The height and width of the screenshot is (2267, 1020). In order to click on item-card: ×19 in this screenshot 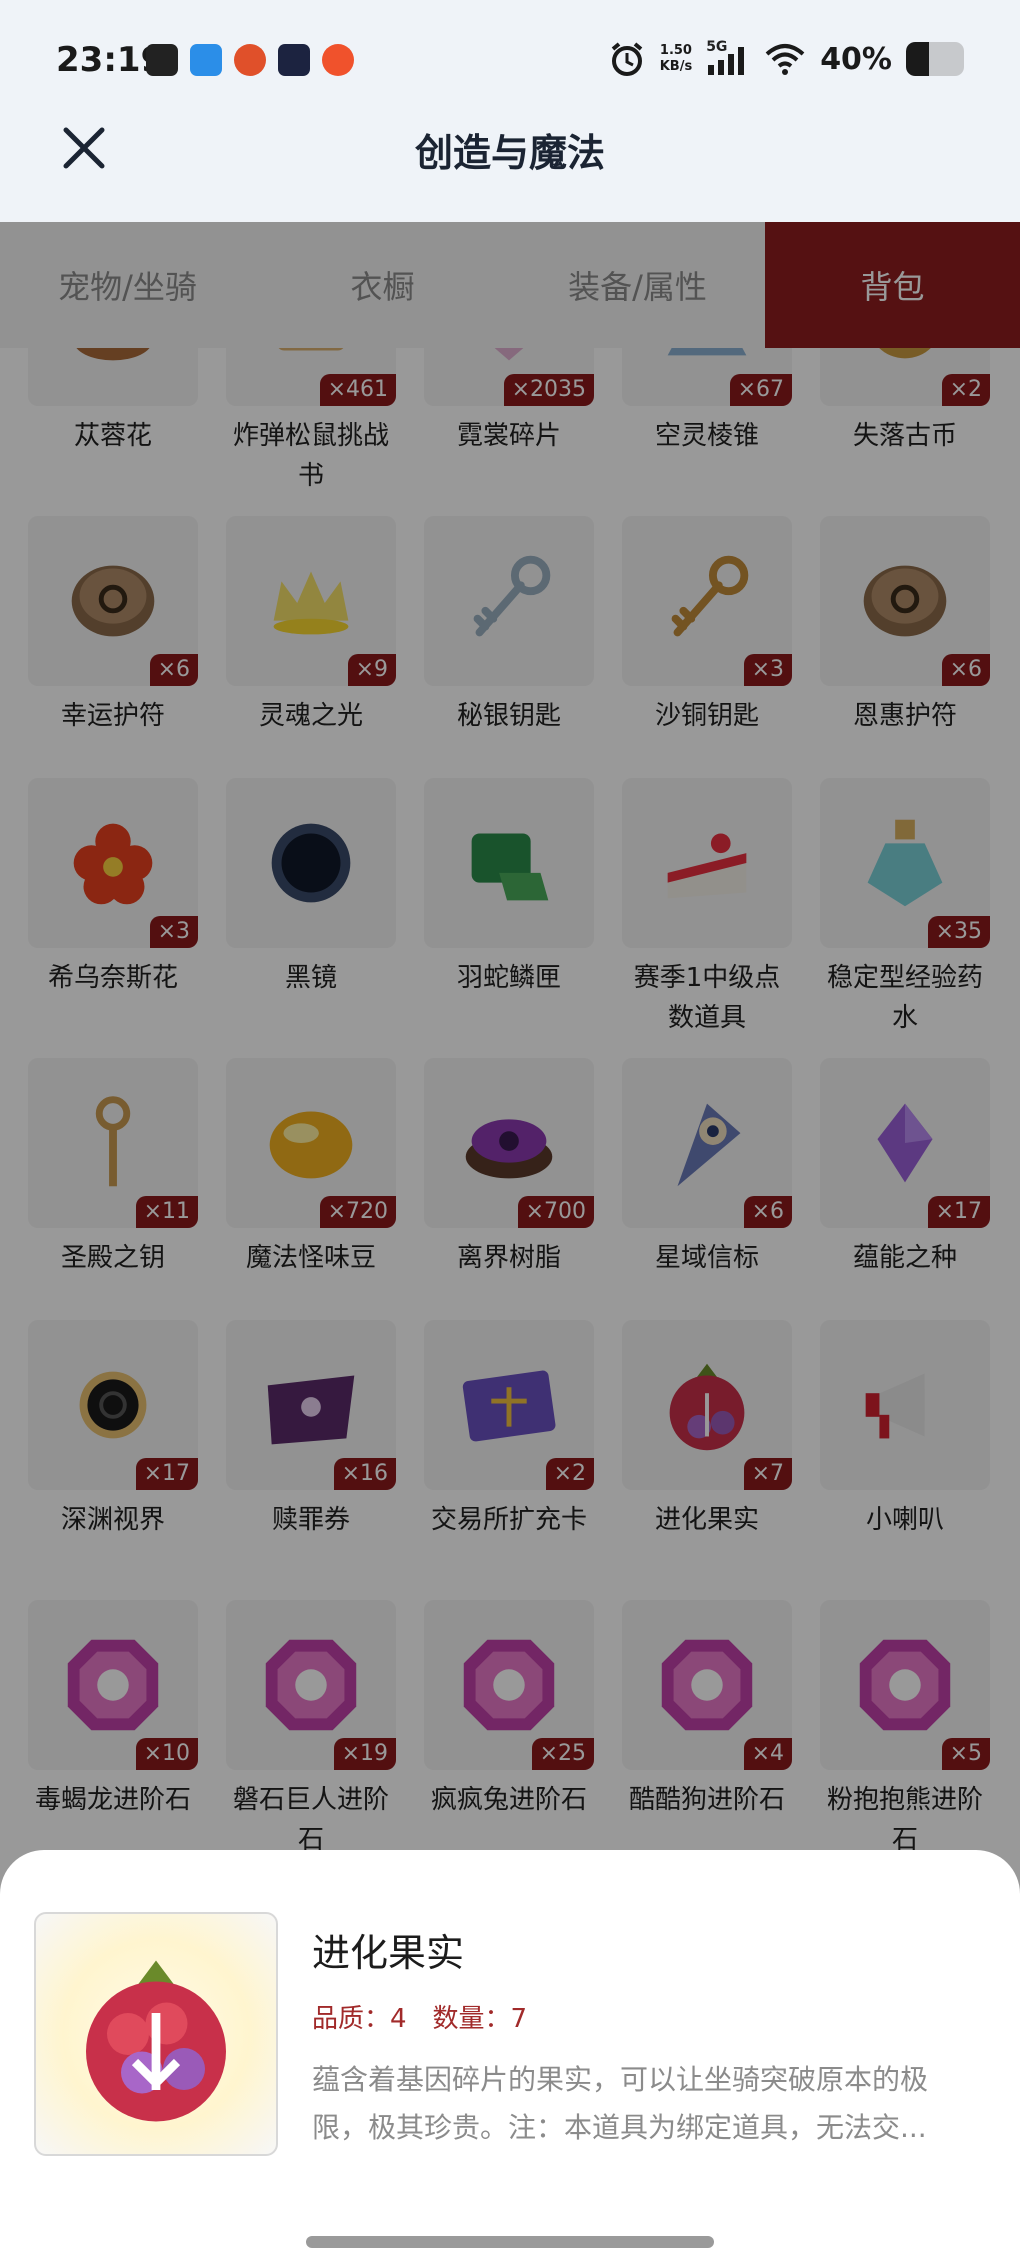, I will do `click(311, 1685)`.